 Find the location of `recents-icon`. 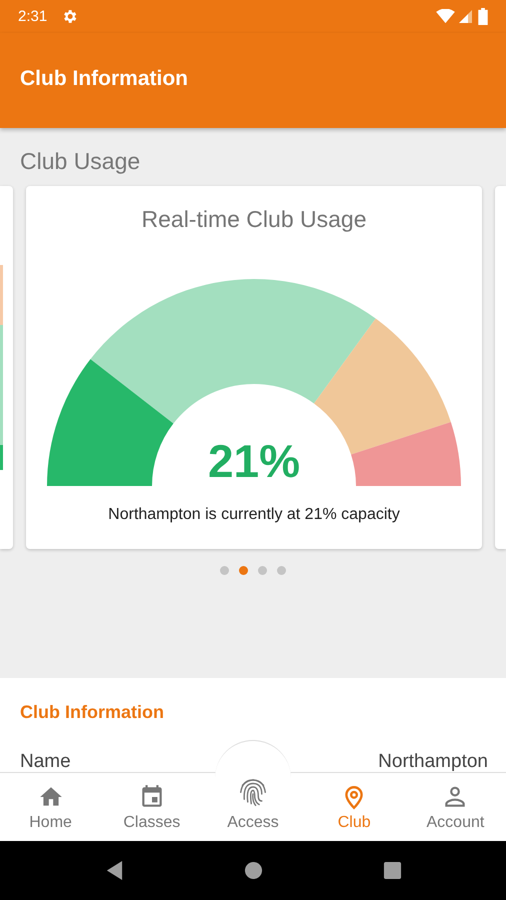

recents-icon is located at coordinates (392, 870).